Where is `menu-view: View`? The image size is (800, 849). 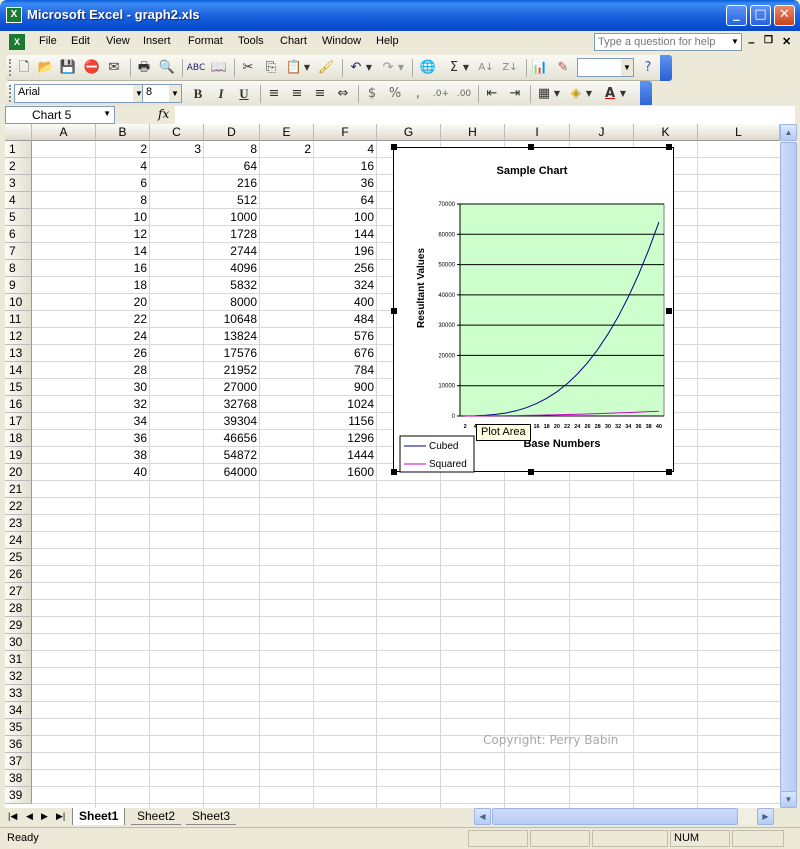 menu-view: View is located at coordinates (118, 41).